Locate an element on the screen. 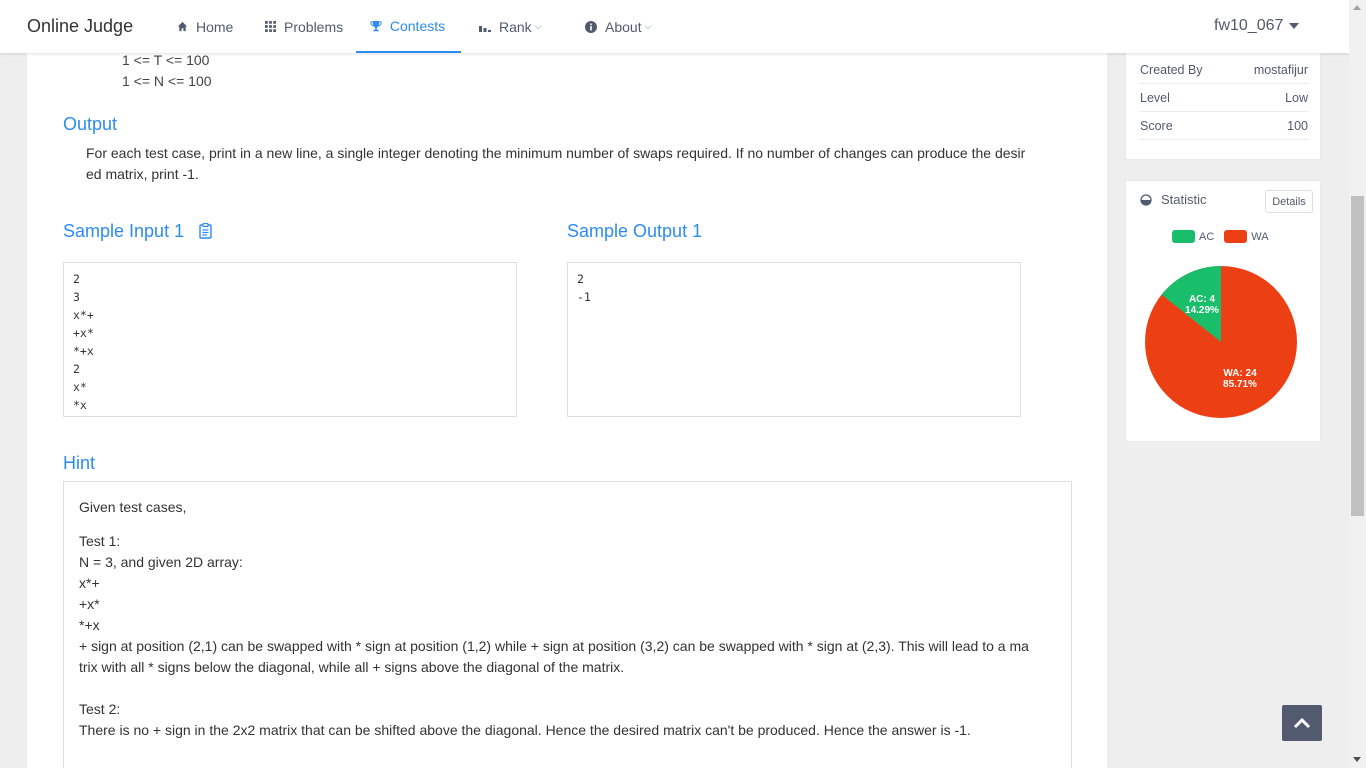 The height and width of the screenshot is (768, 1366). info-label: Level is located at coordinates (1155, 97).